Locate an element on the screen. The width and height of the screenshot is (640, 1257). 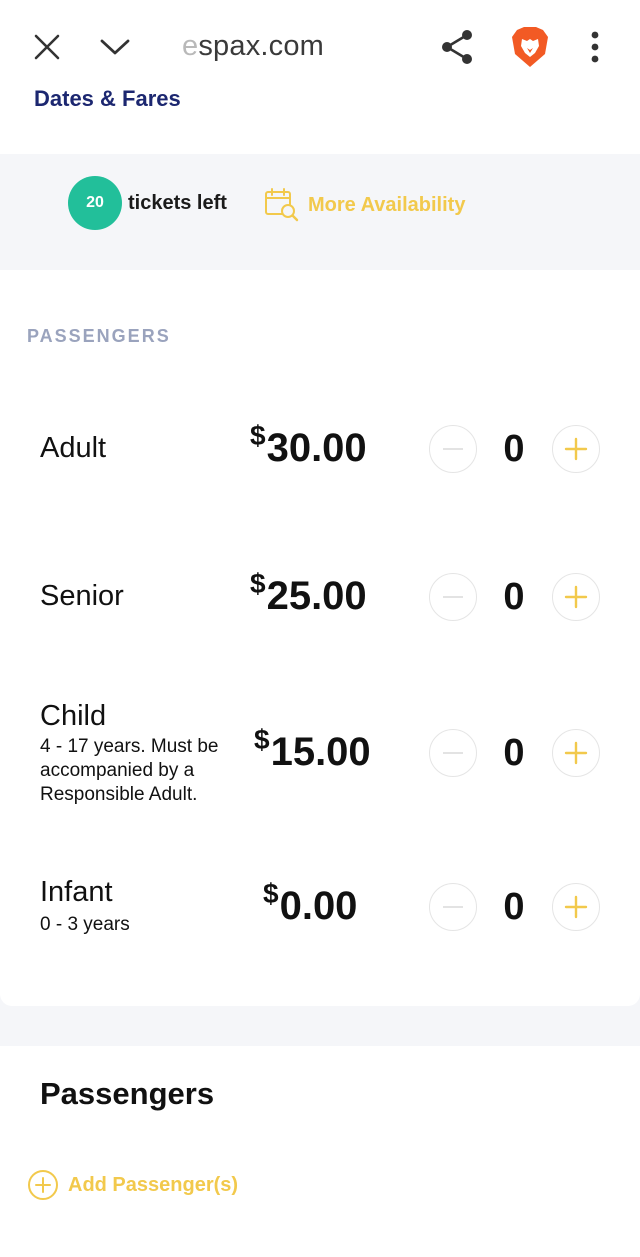
browser-toolbar: espax.com is located at coordinates (320, 46).